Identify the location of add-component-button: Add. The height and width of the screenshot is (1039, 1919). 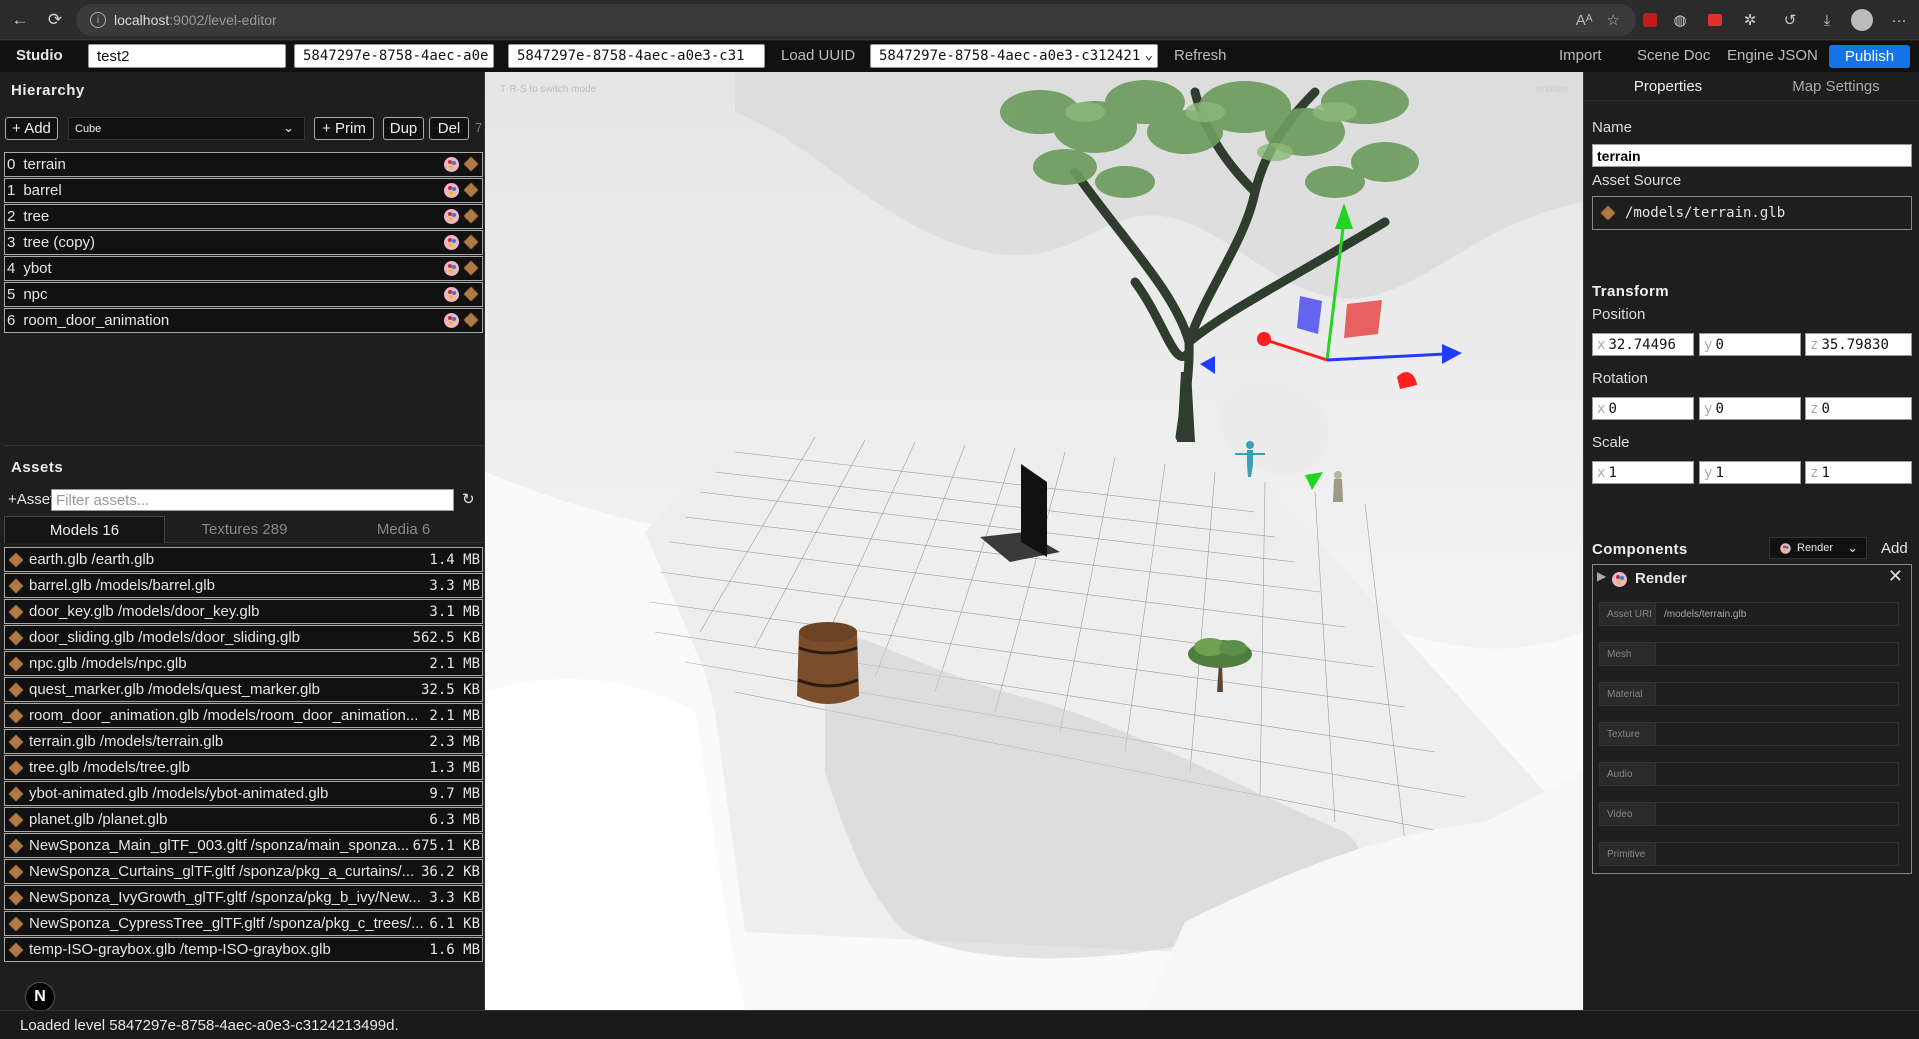
(1894, 548).